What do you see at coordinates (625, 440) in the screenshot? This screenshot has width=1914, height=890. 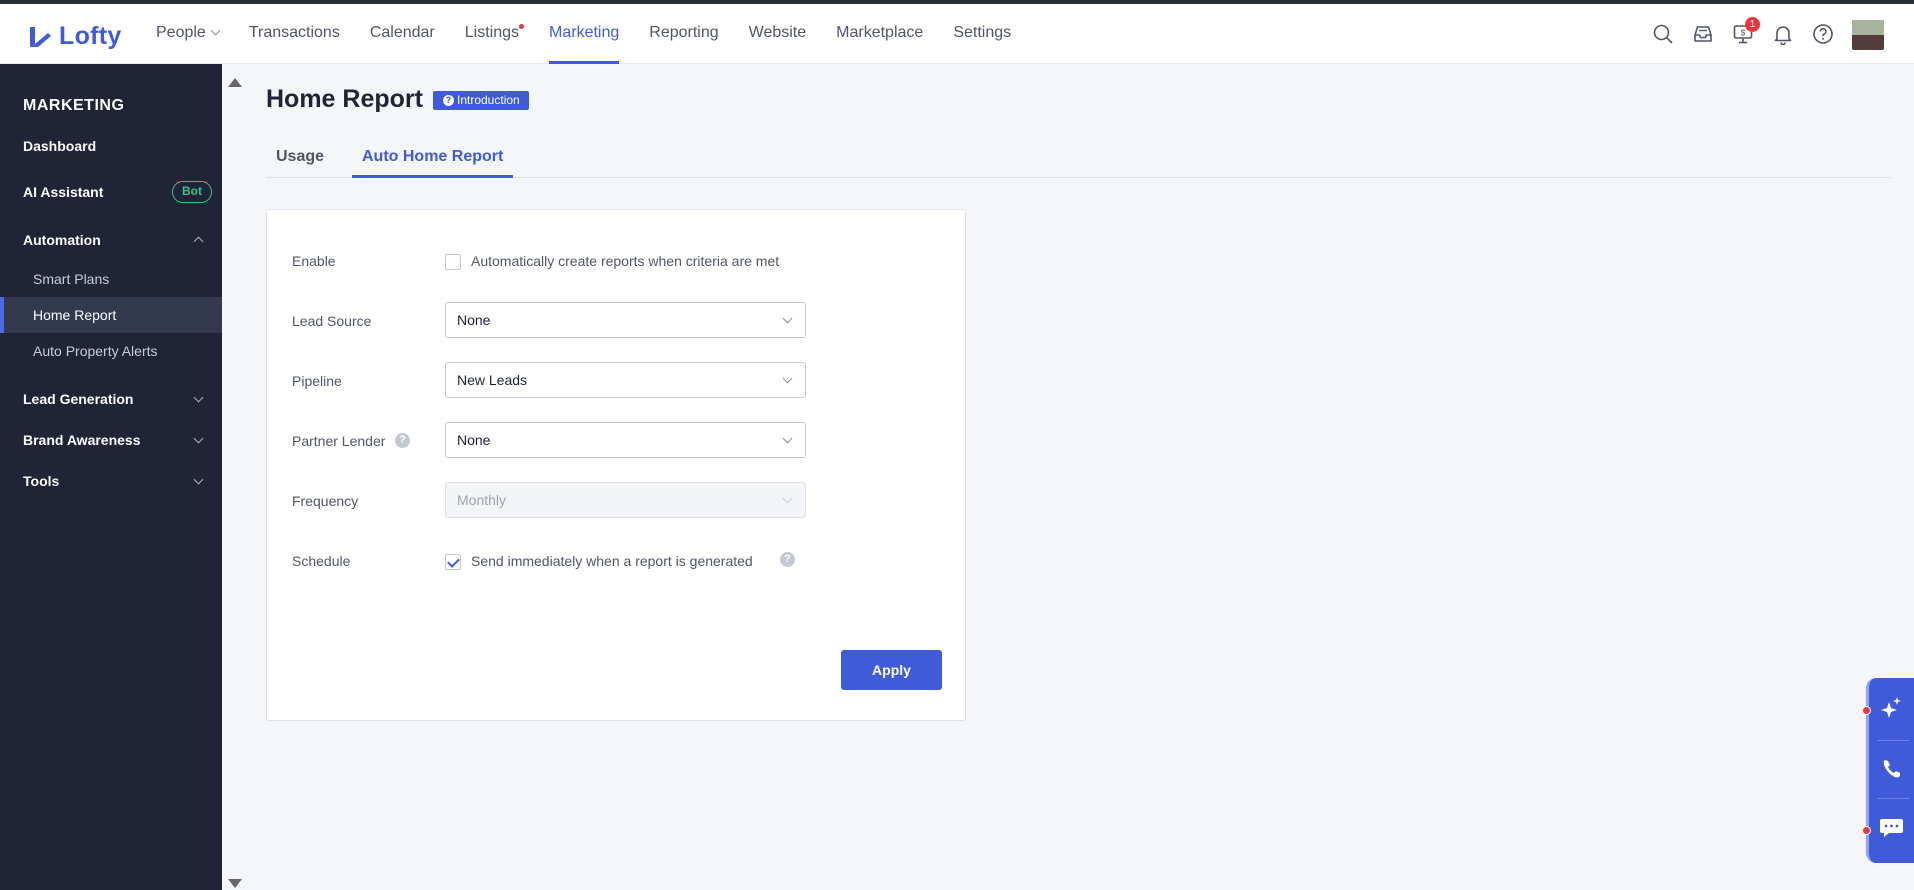 I see `partner-lender-select: None` at bounding box center [625, 440].